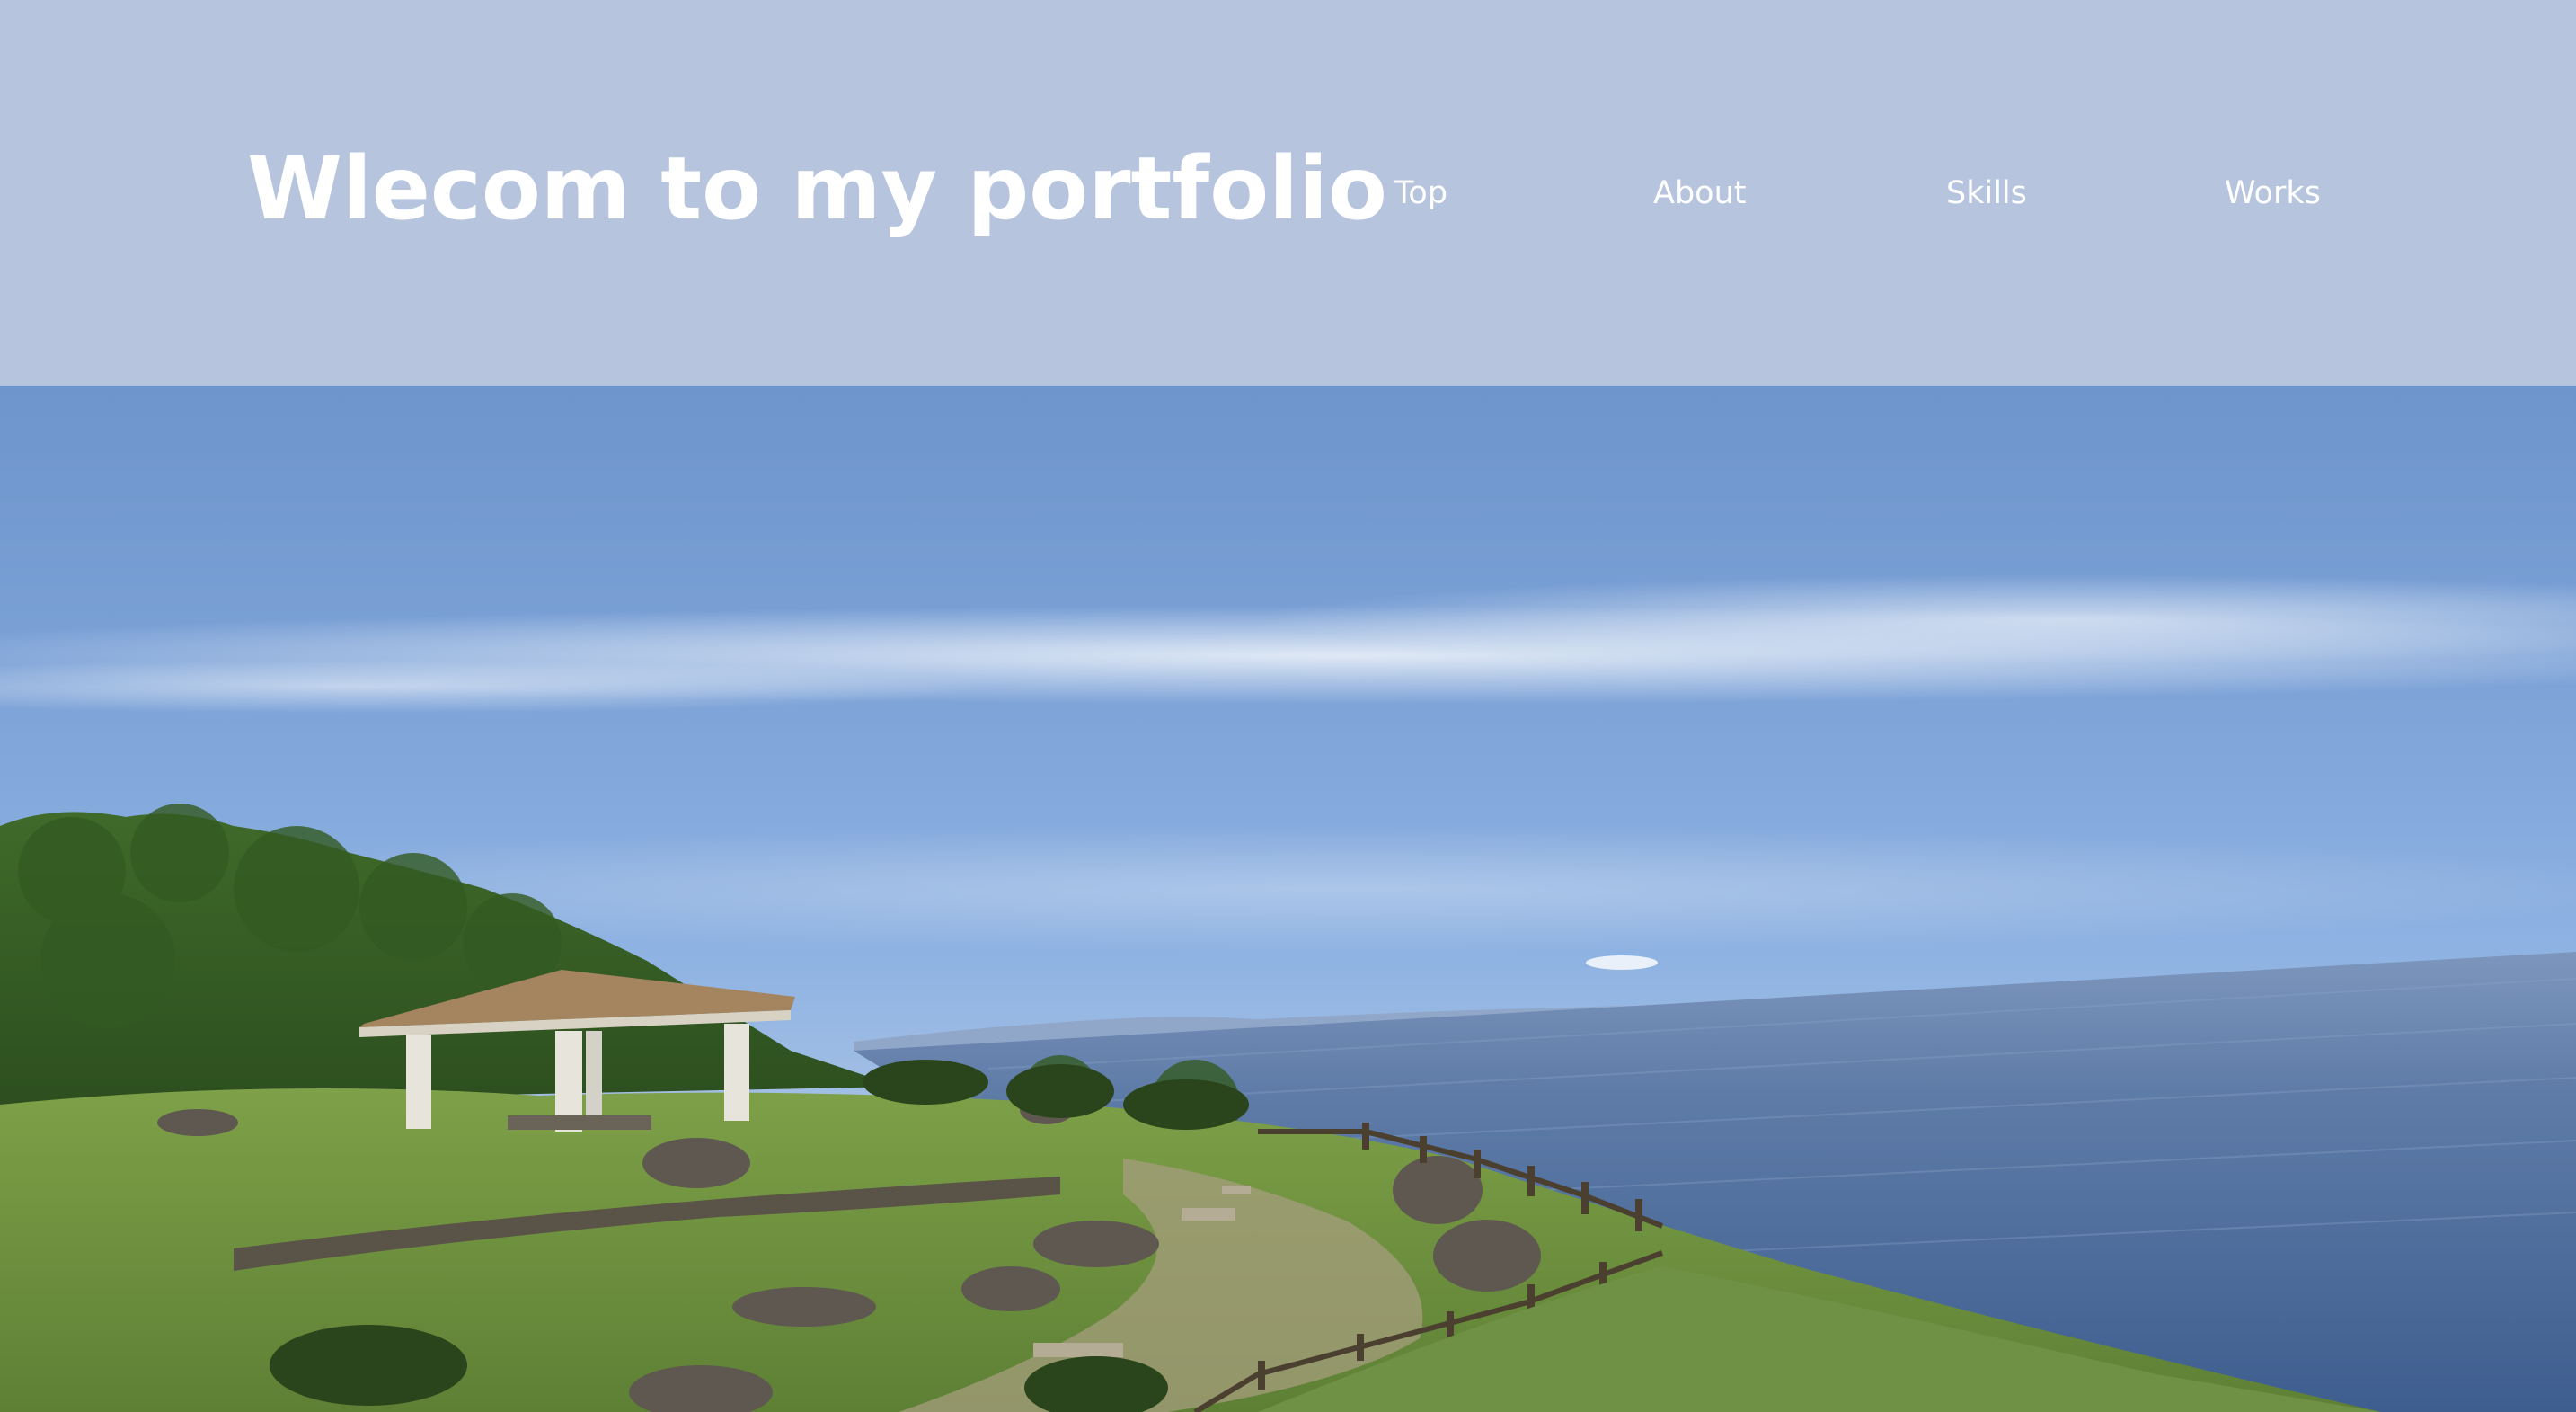 The height and width of the screenshot is (1412, 2576). Describe the element at coordinates (1986, 193) in the screenshot. I see `nav-link-skills: Skills` at that location.